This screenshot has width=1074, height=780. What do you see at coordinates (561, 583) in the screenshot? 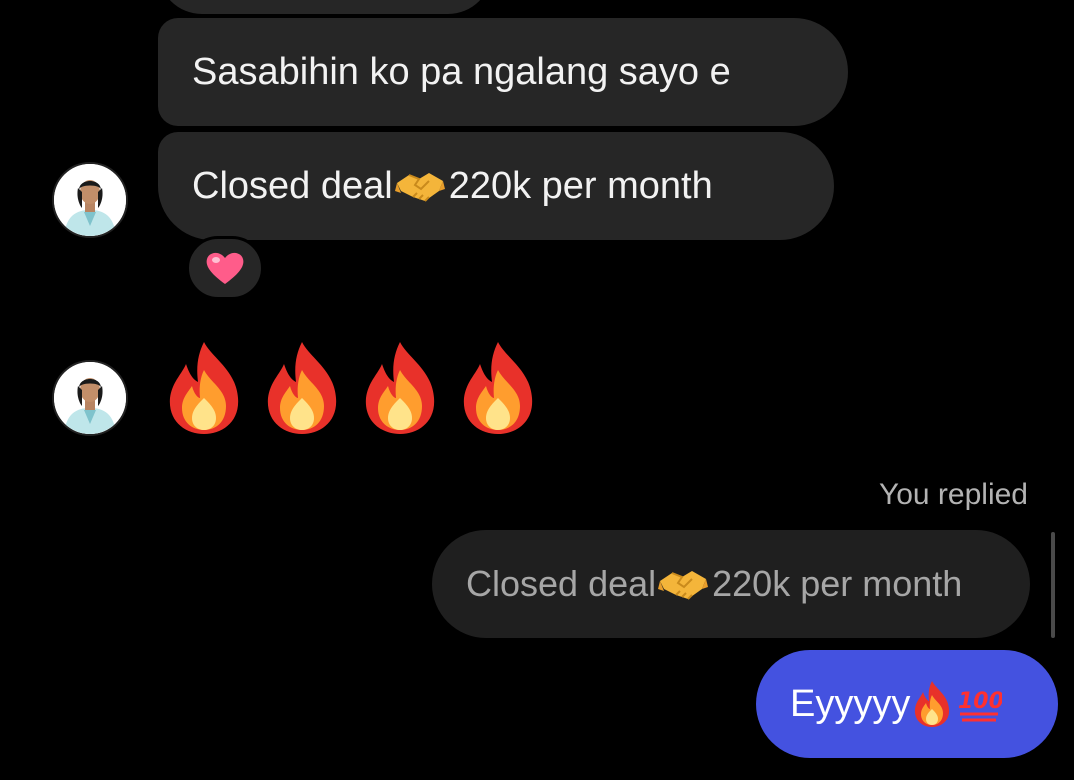
I see `quoted-text-part: Closed deal` at bounding box center [561, 583].